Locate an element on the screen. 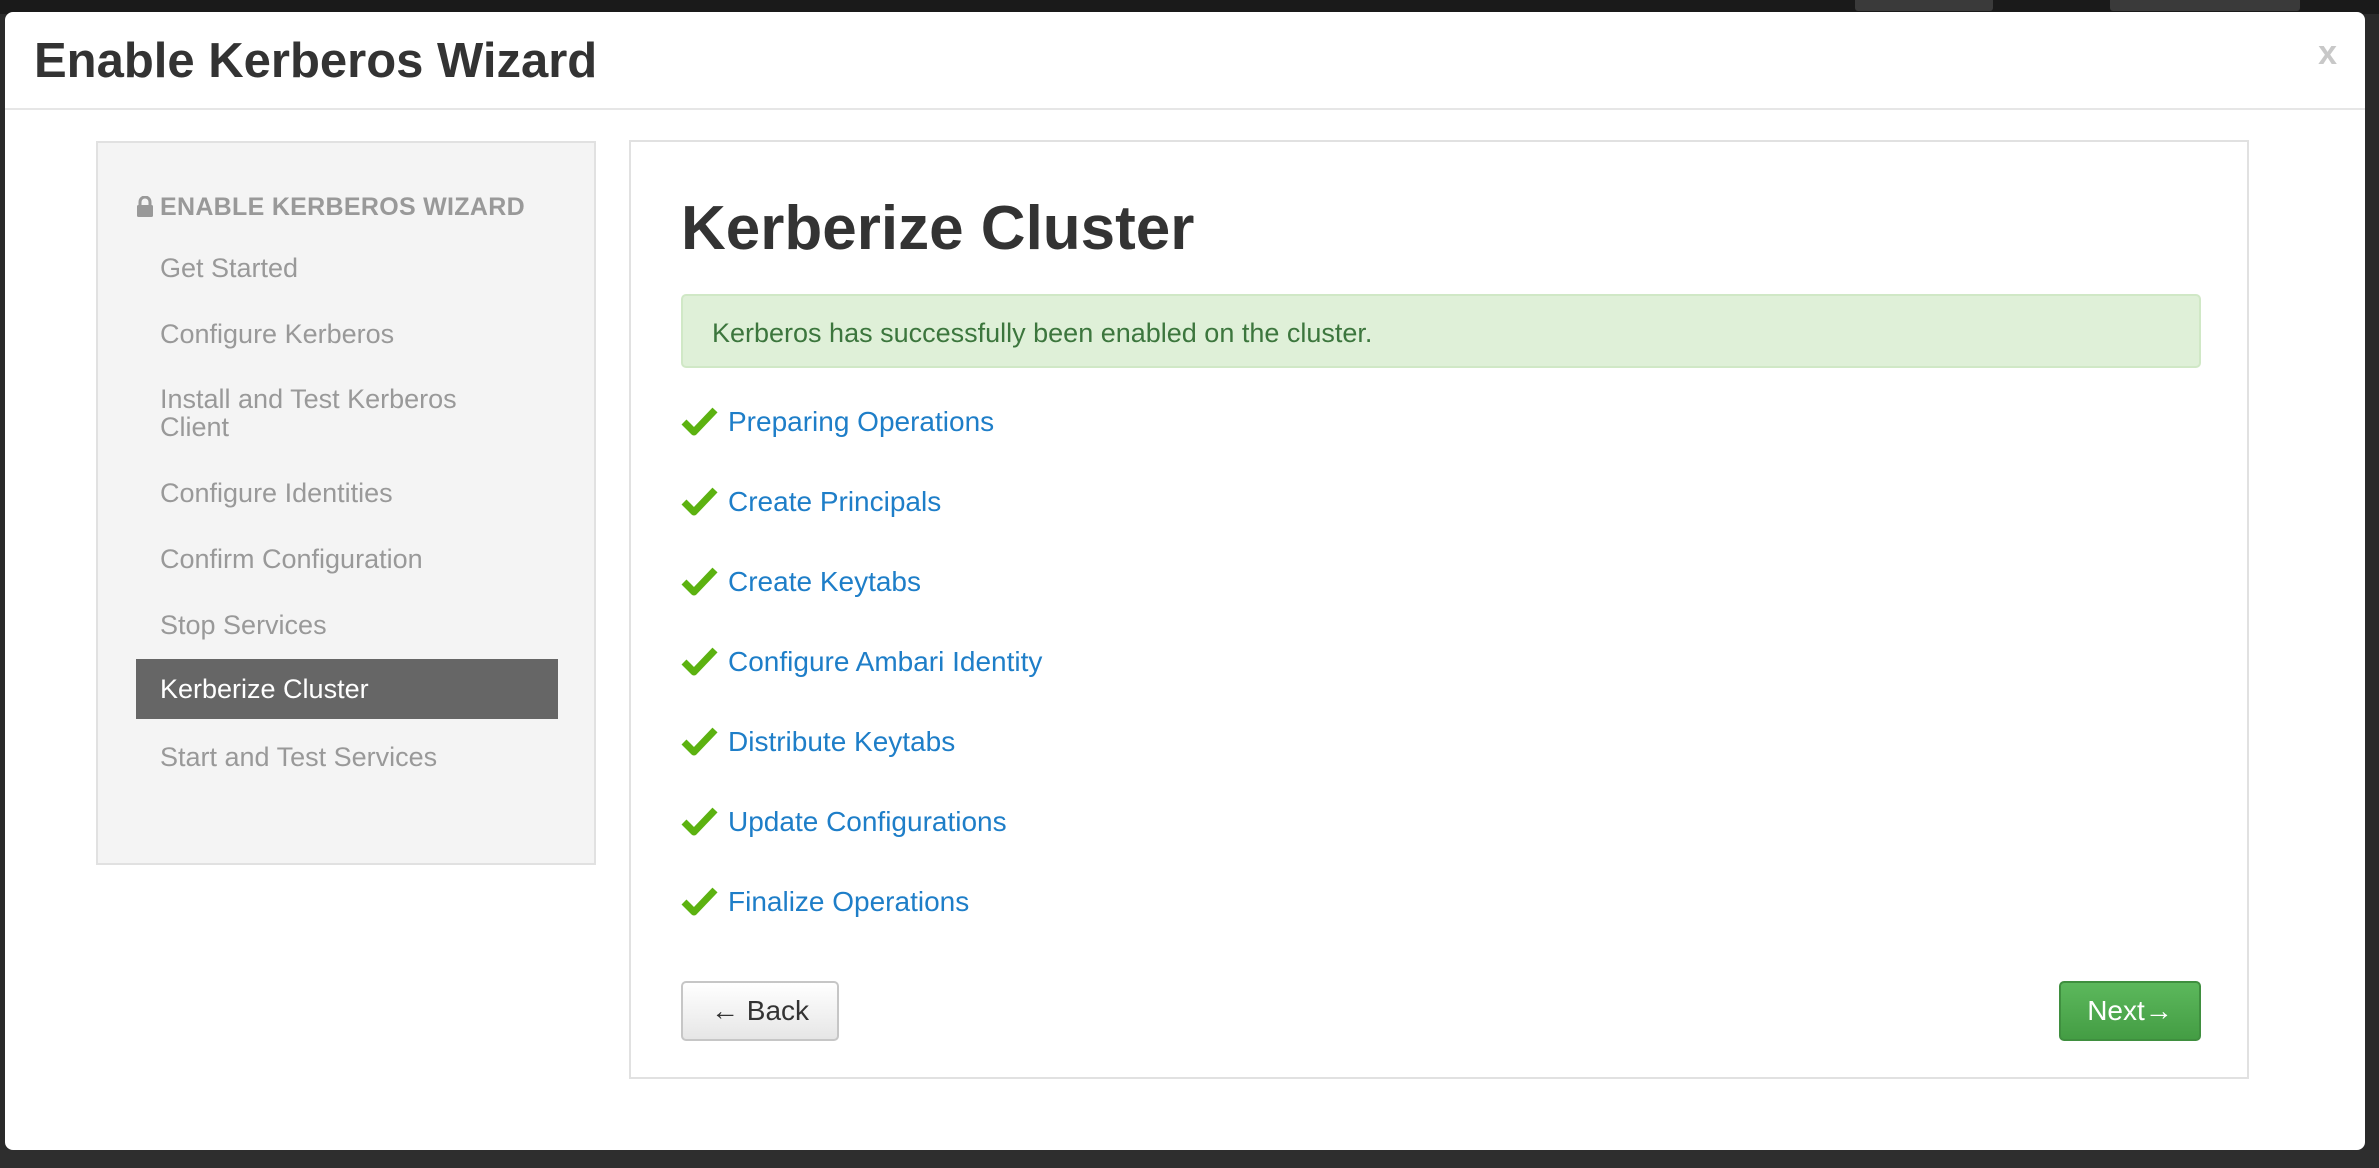 Image resolution: width=2379 pixels, height=1168 pixels. sidebar-item-confirm-configuration: Confirm Configuration is located at coordinates (347, 560).